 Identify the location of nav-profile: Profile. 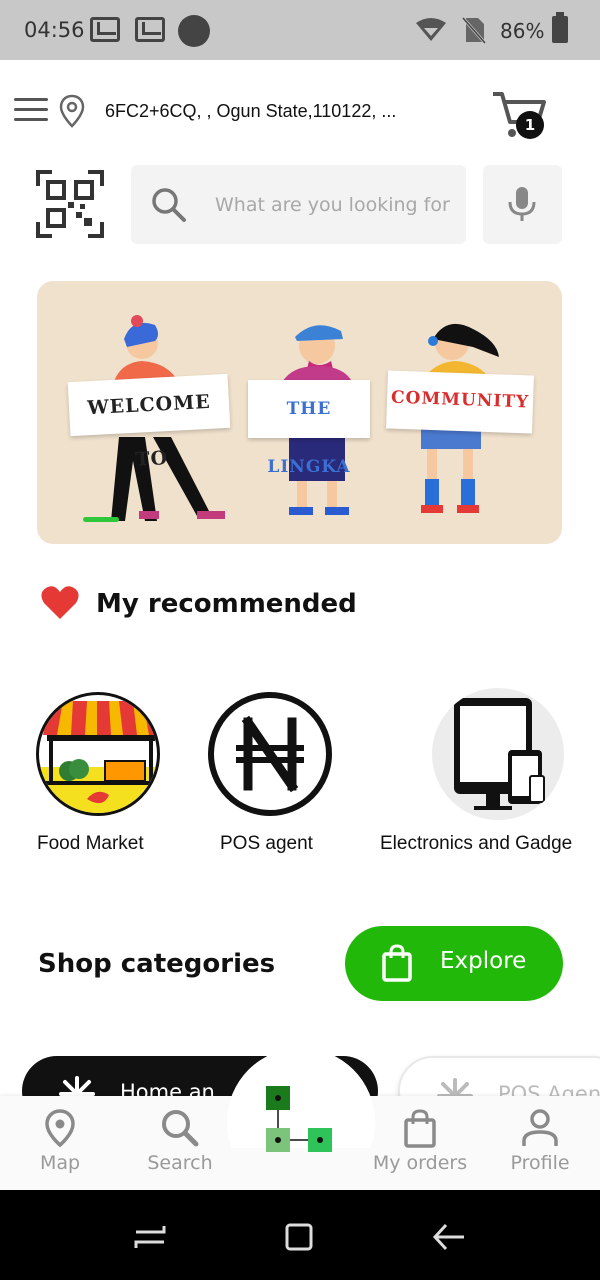
(540, 1141).